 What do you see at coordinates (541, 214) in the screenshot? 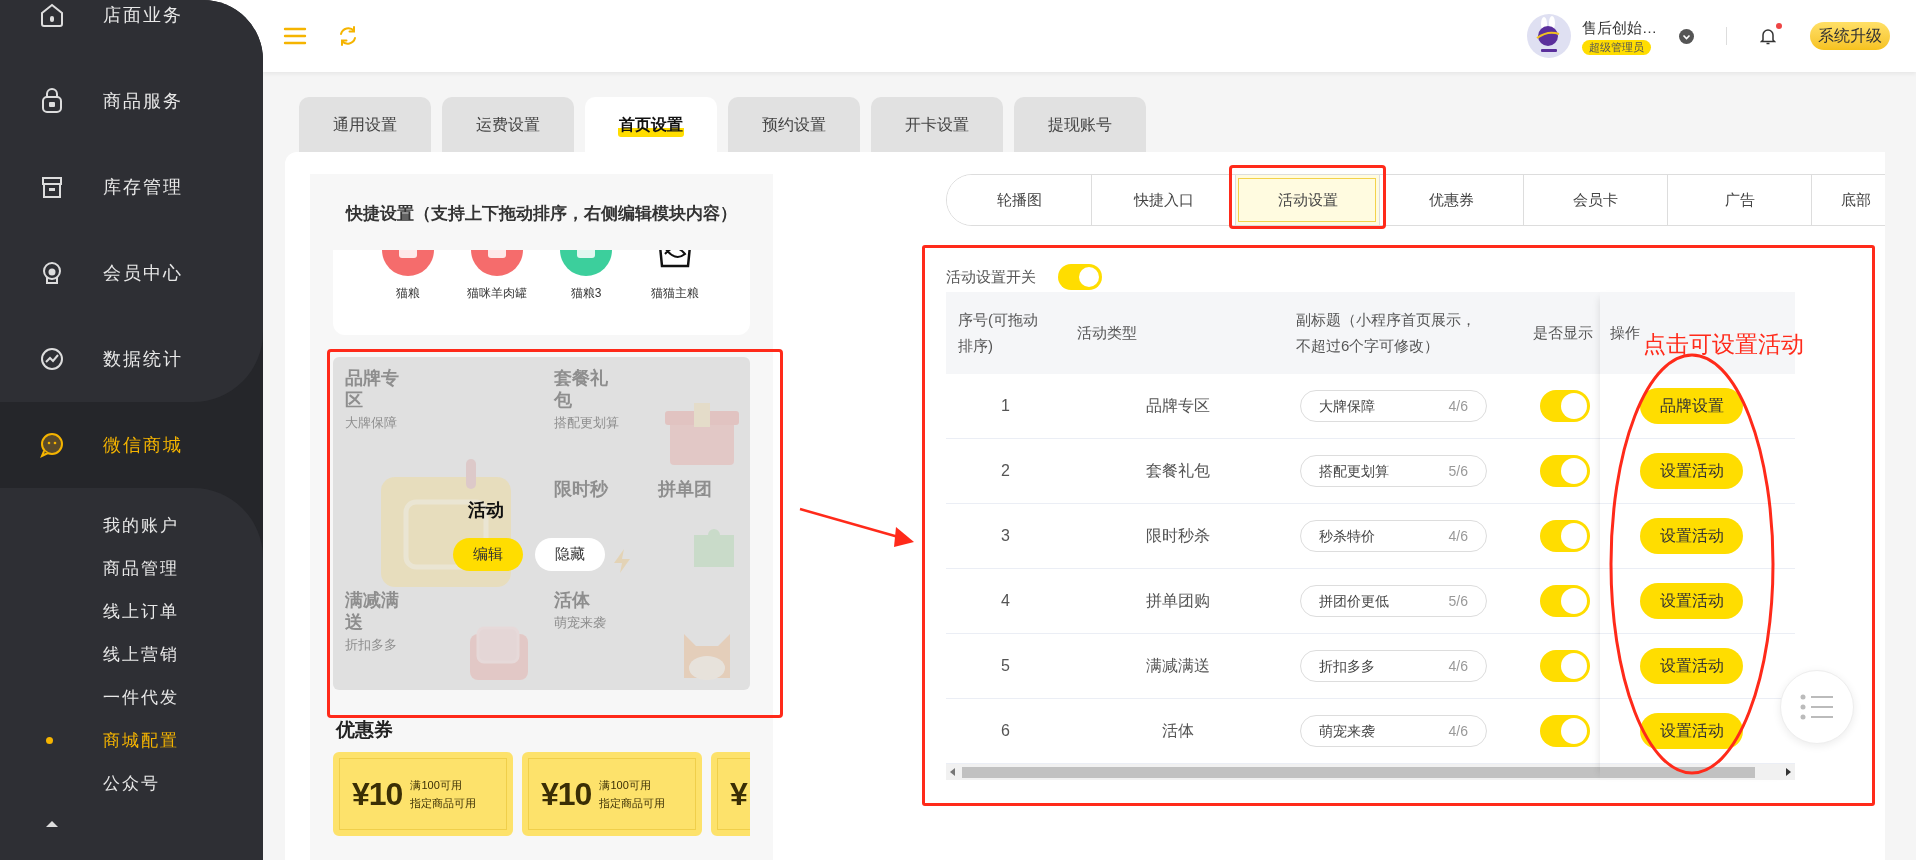
I see `section-title: 快捷设置（支持上下拖动排序，右侧编辑模块内容）` at bounding box center [541, 214].